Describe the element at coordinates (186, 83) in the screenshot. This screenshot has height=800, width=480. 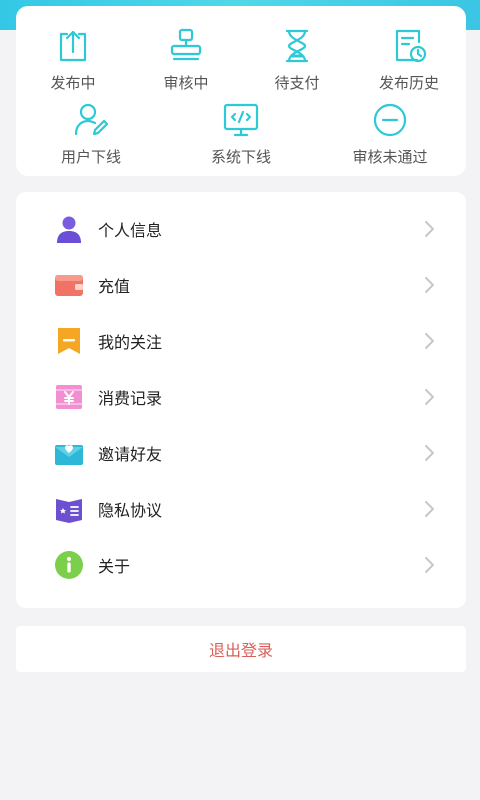
I see `status-label: 审核中` at that location.